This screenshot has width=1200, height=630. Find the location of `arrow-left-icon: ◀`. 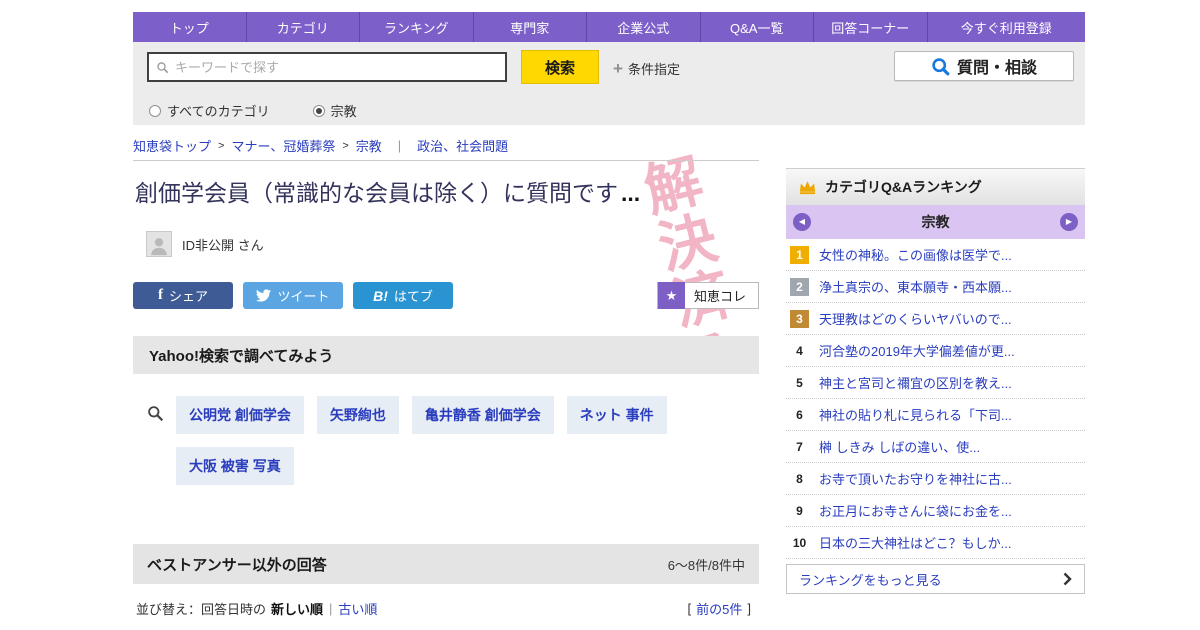

arrow-left-icon: ◀ is located at coordinates (802, 221).